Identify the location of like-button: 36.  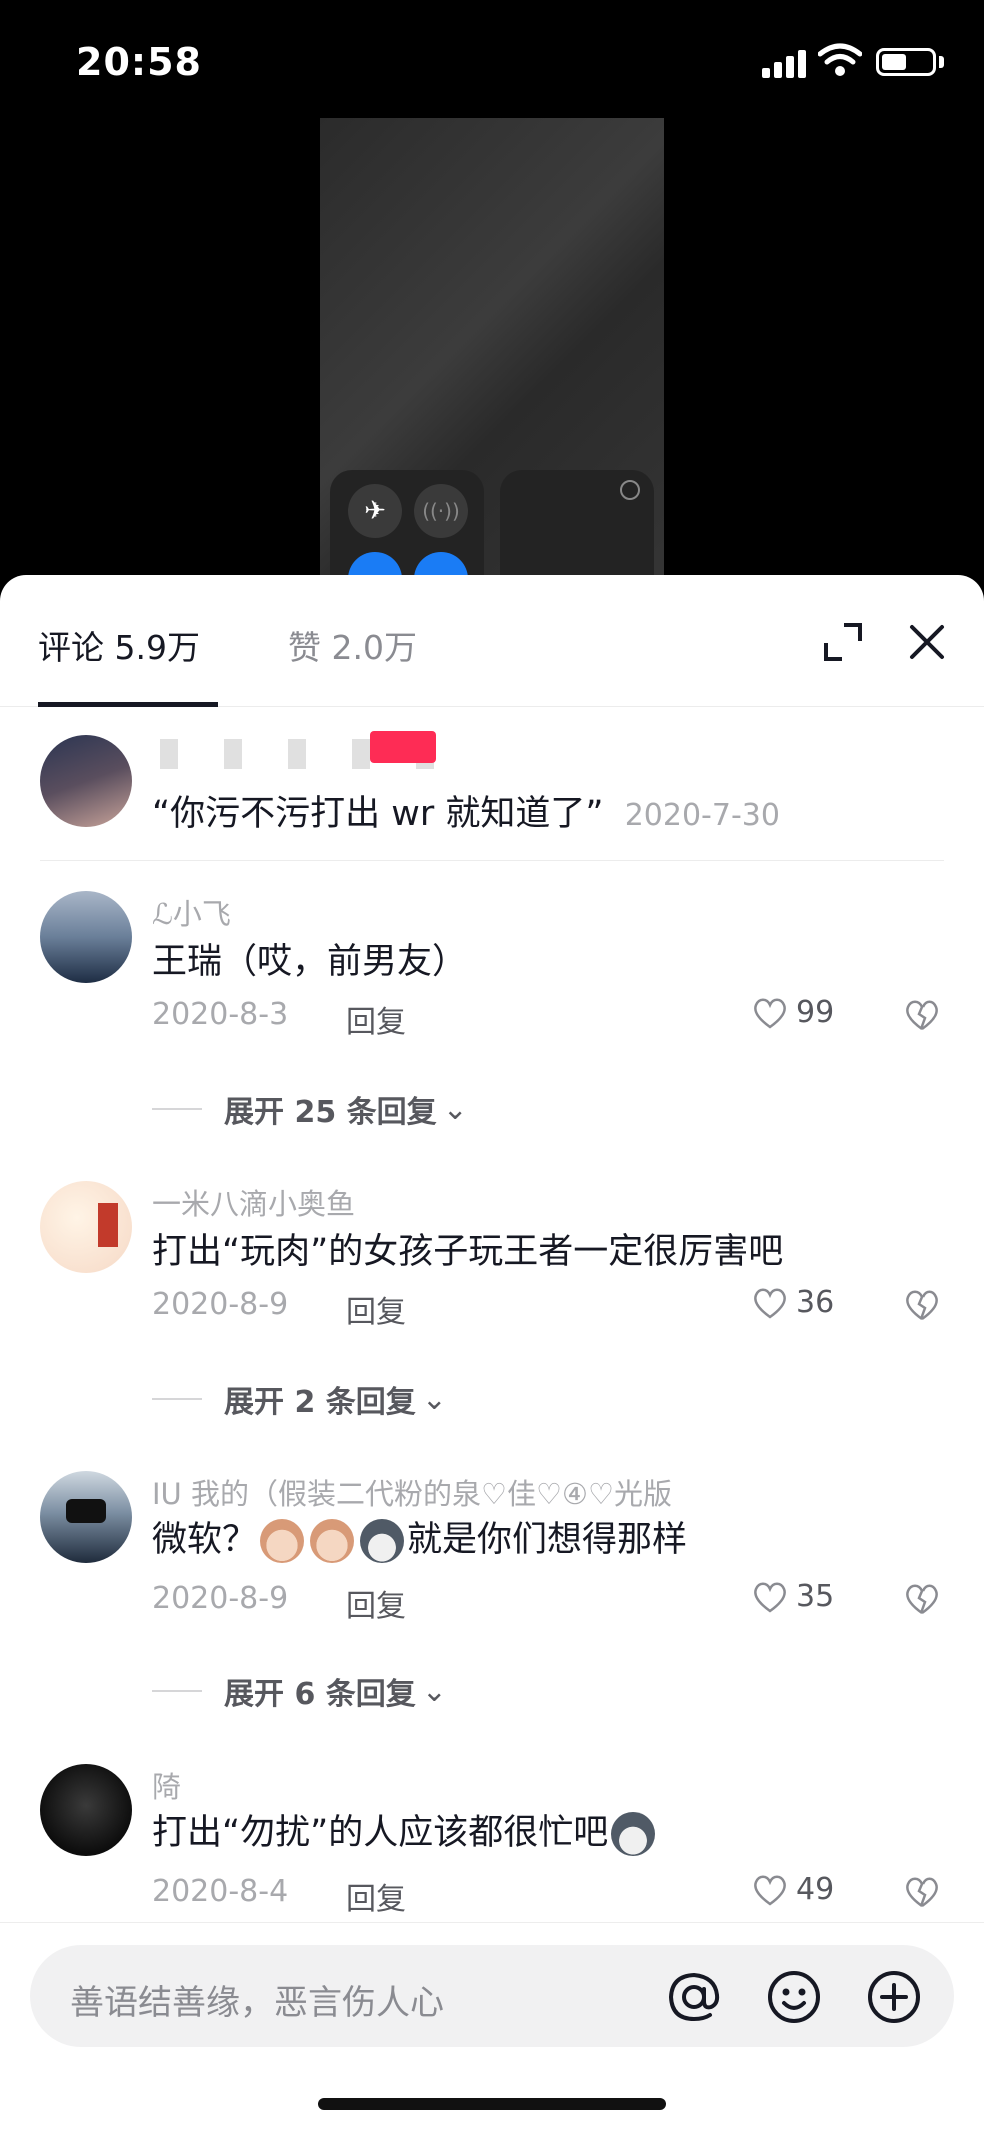
(812, 1302).